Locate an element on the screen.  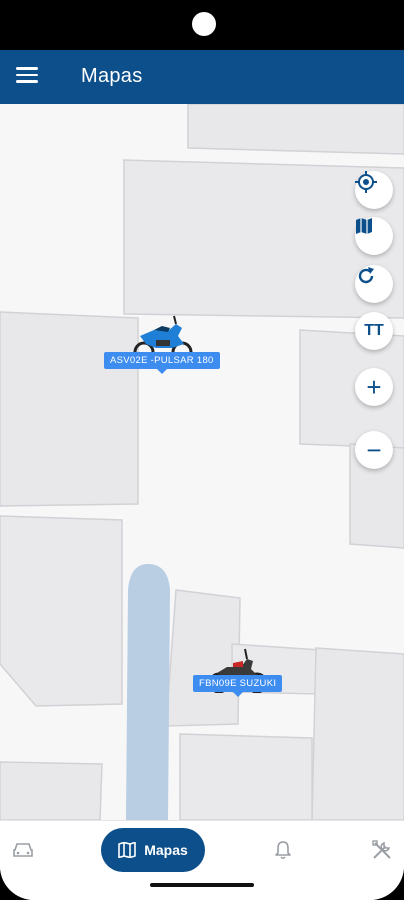
road is located at coordinates (148, 692).